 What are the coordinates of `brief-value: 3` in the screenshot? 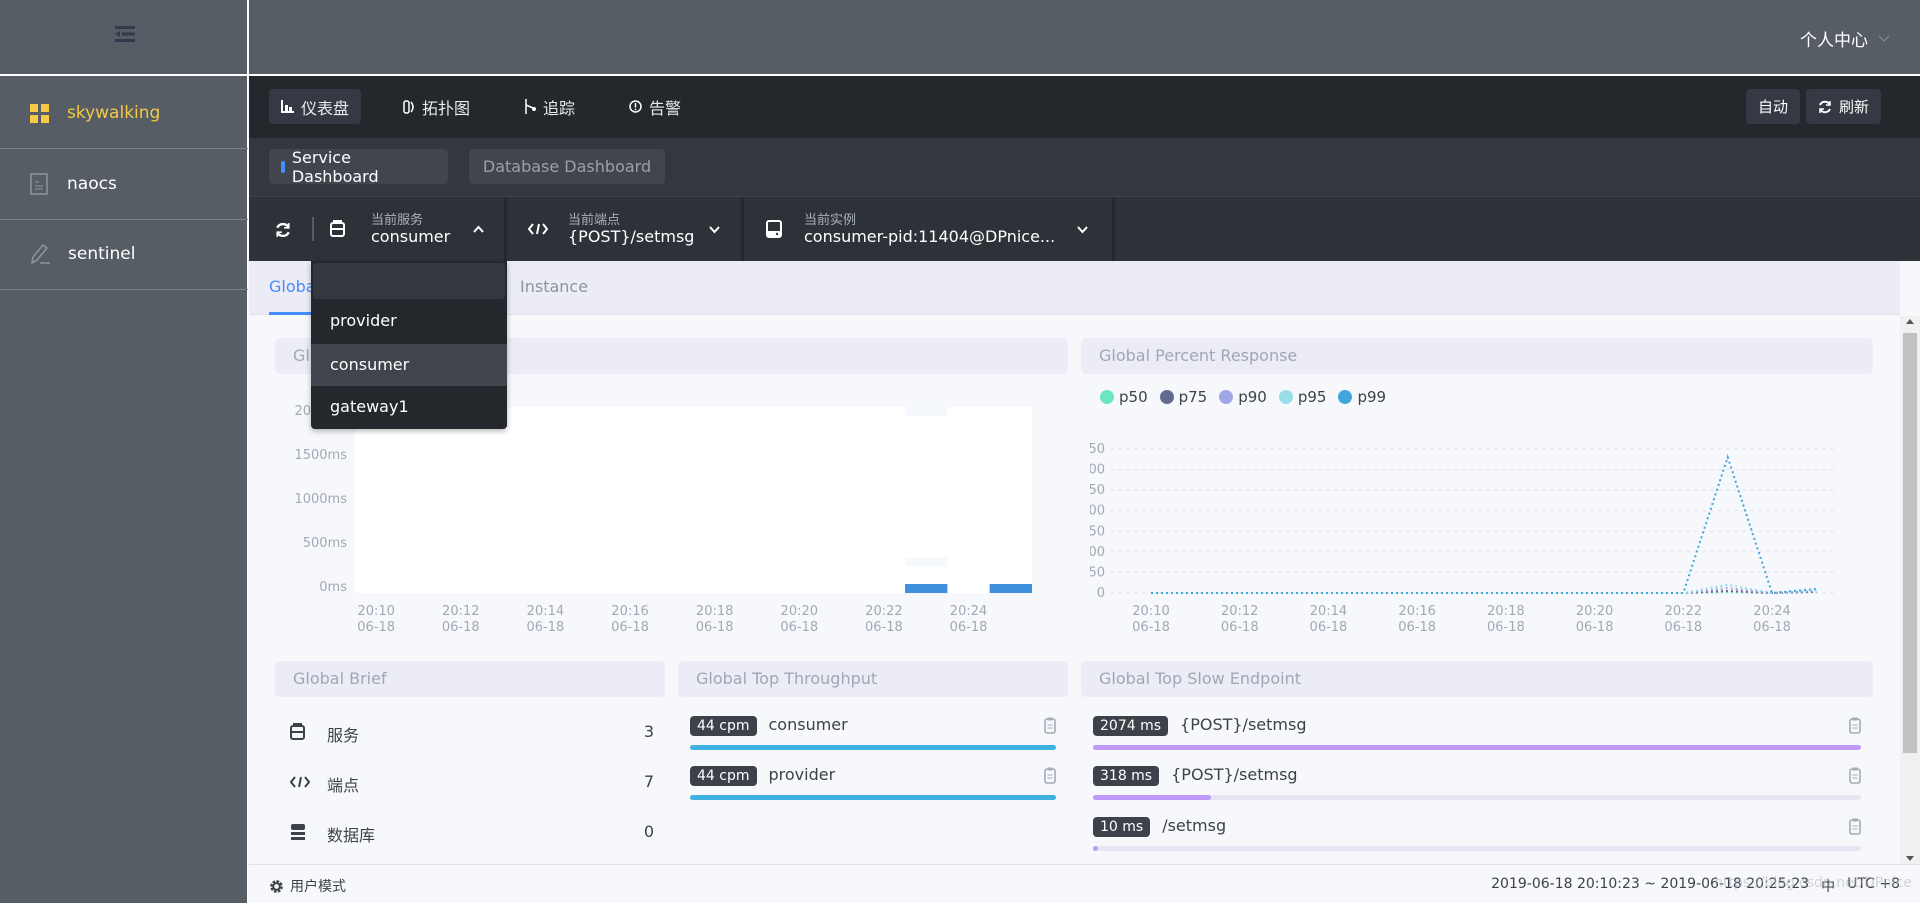 It's located at (648, 731).